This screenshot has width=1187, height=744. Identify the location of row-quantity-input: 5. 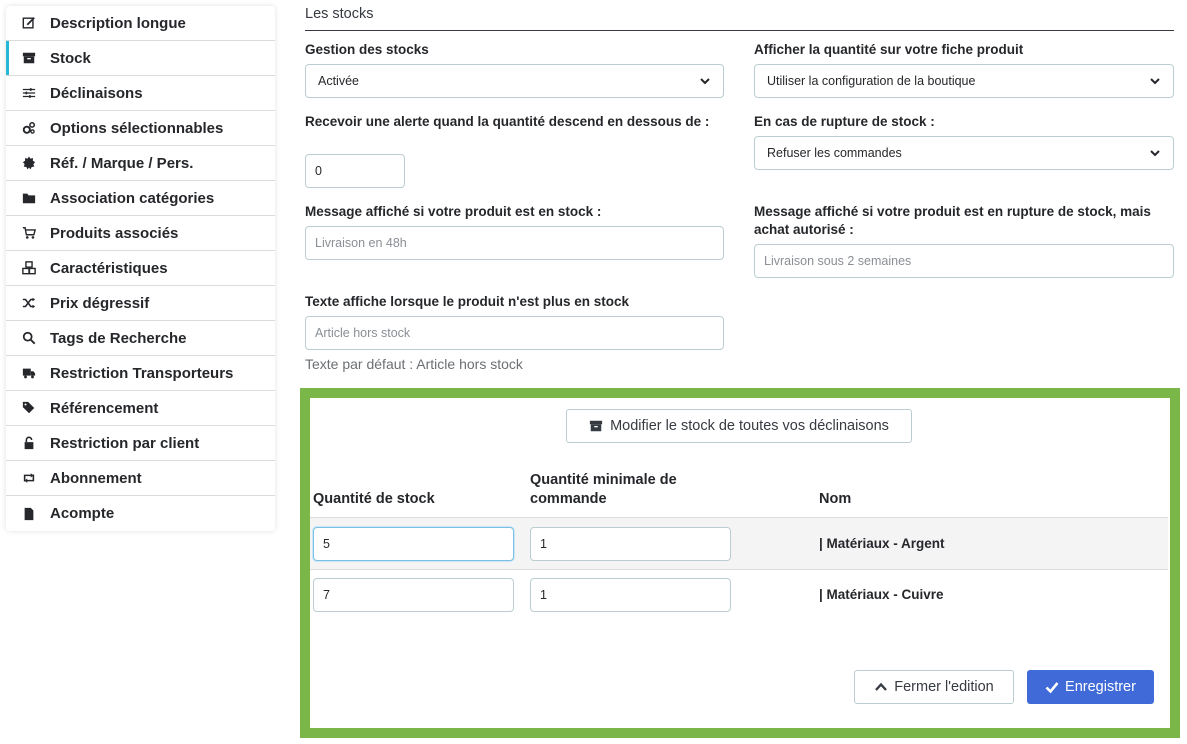
(413, 544).